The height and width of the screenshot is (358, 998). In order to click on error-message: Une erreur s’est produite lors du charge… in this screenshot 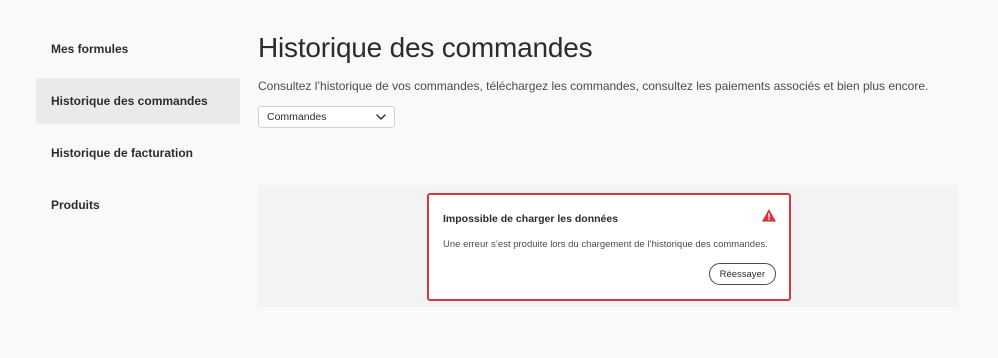, I will do `click(605, 244)`.